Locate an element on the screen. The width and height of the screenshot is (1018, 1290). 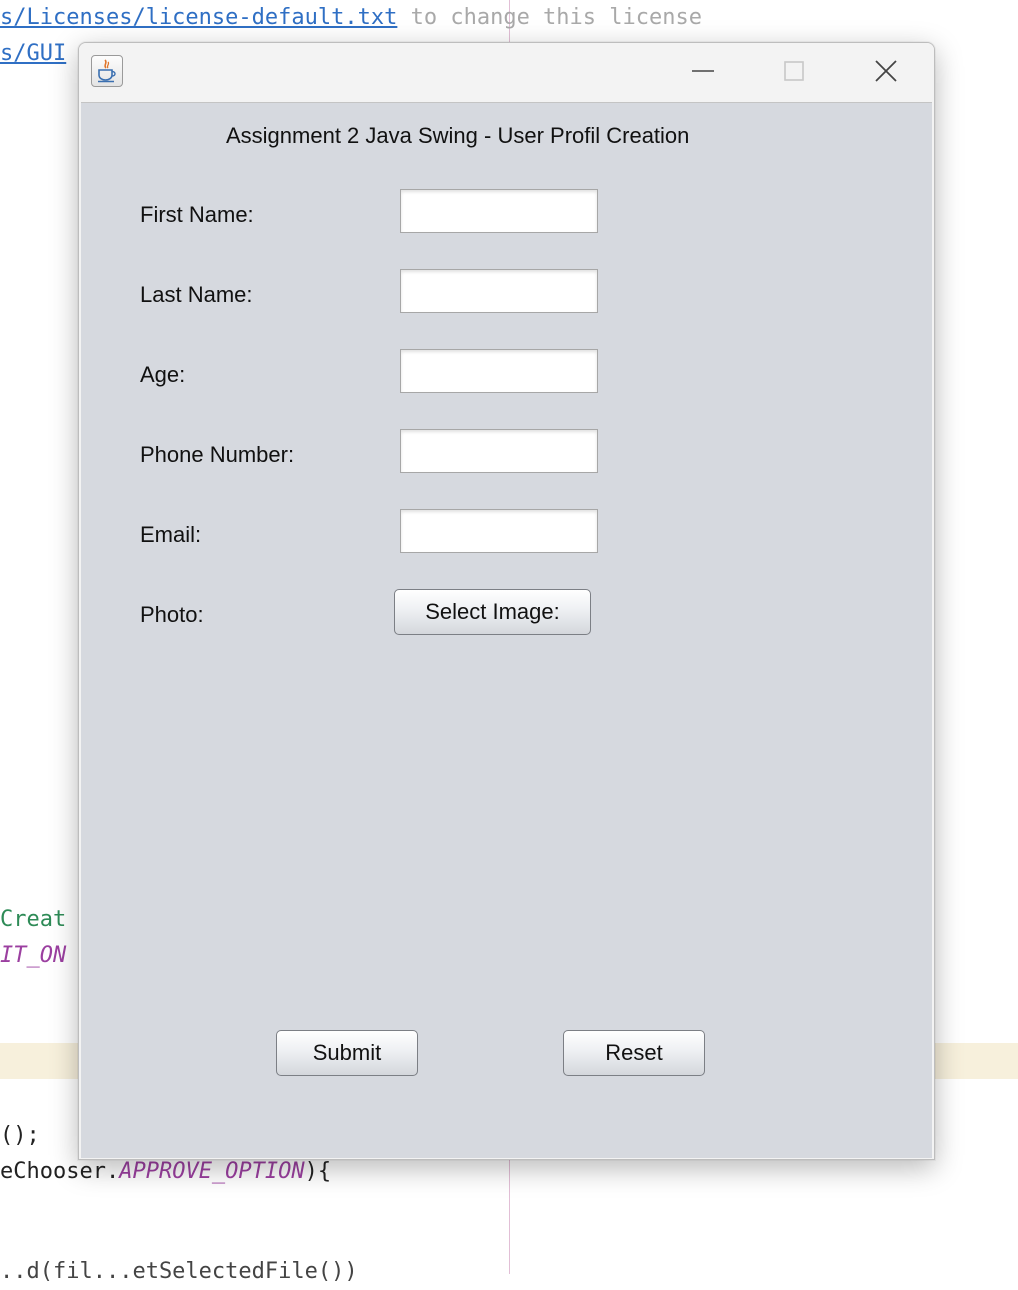
maximize-button is located at coordinates (794, 72).